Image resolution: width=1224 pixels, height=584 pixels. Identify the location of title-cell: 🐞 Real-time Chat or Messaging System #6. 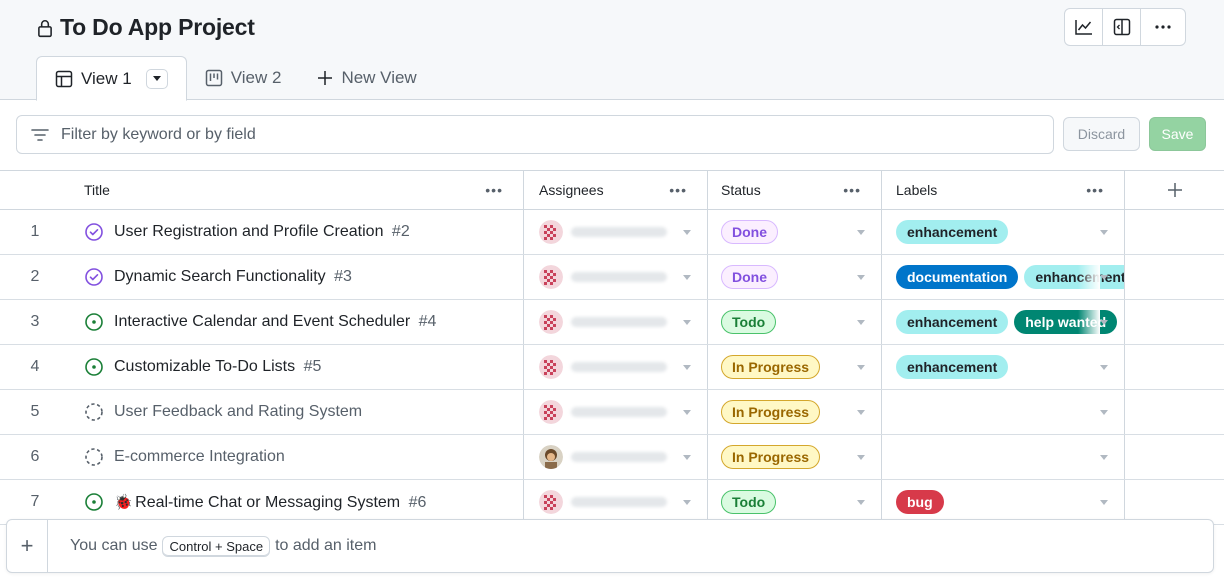
(297, 502).